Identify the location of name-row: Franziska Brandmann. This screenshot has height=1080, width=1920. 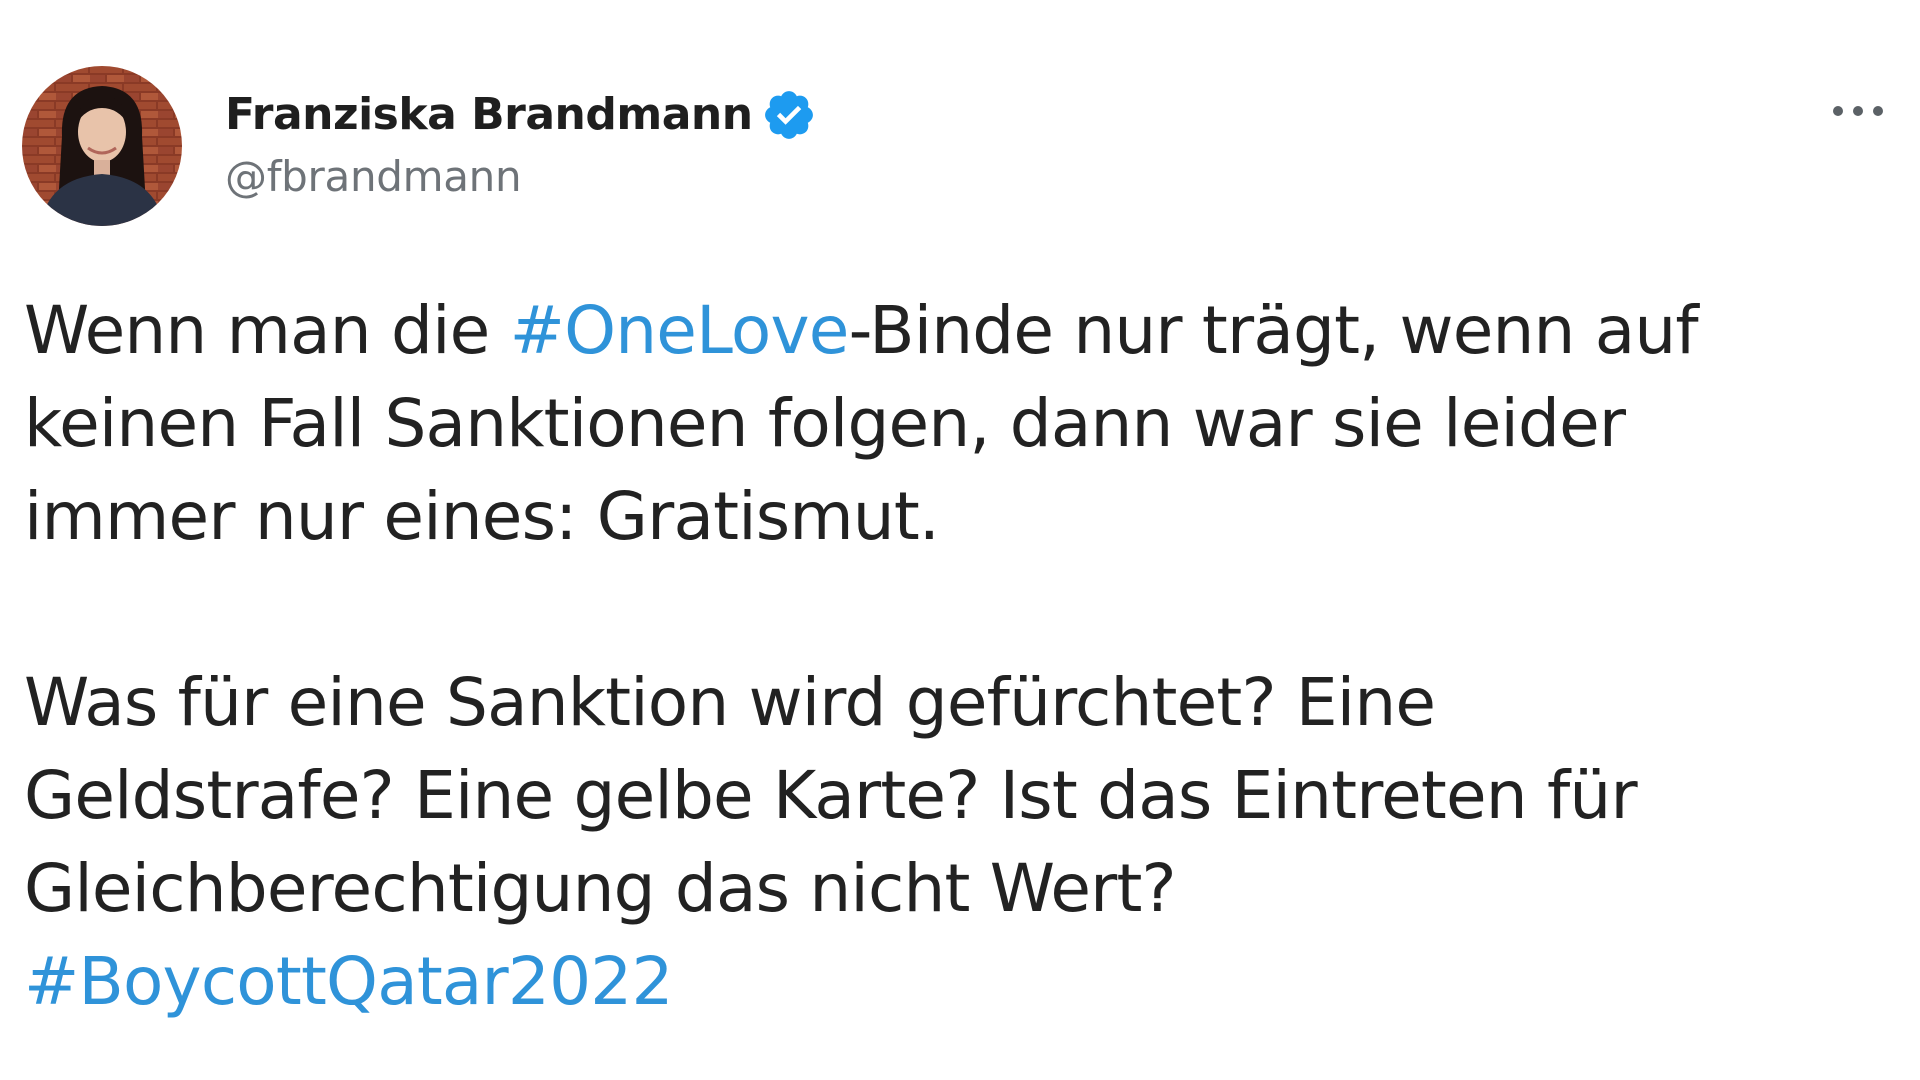
(521, 115).